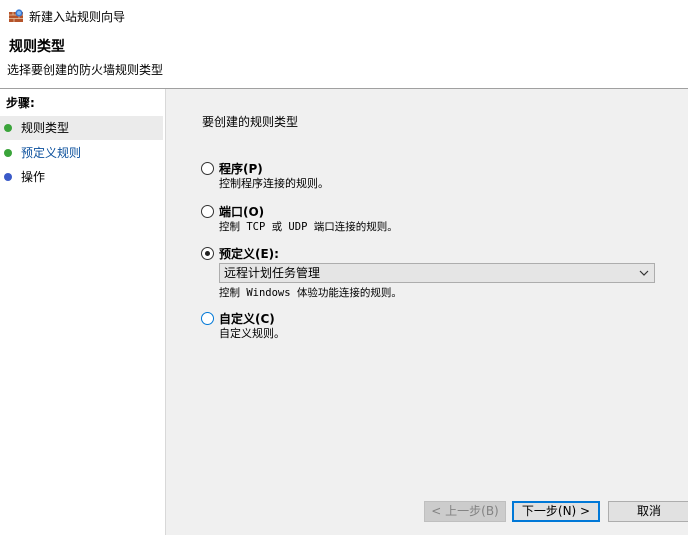  What do you see at coordinates (16, 15) in the screenshot?
I see `firewall-shield-icon` at bounding box center [16, 15].